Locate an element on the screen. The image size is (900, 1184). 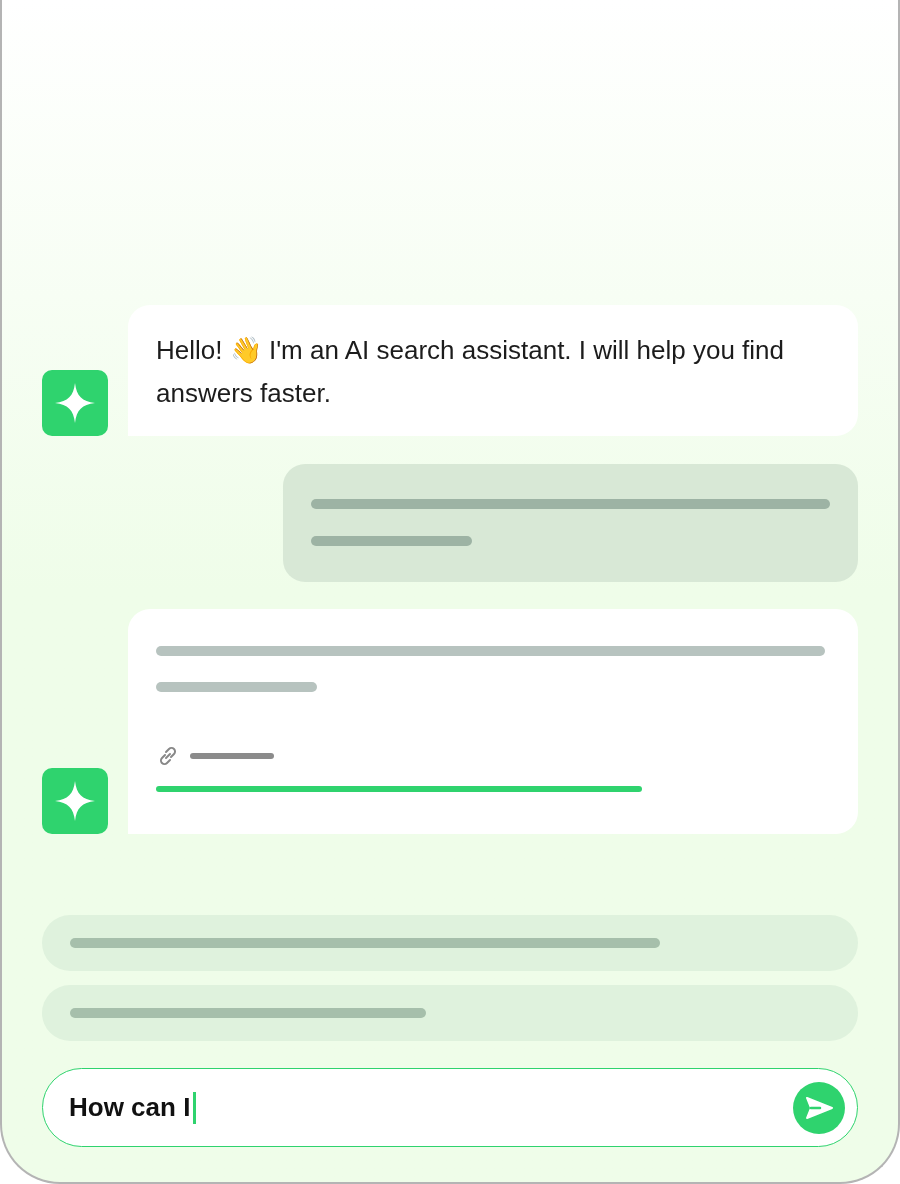
message-field: How can I is located at coordinates (450, 1107).